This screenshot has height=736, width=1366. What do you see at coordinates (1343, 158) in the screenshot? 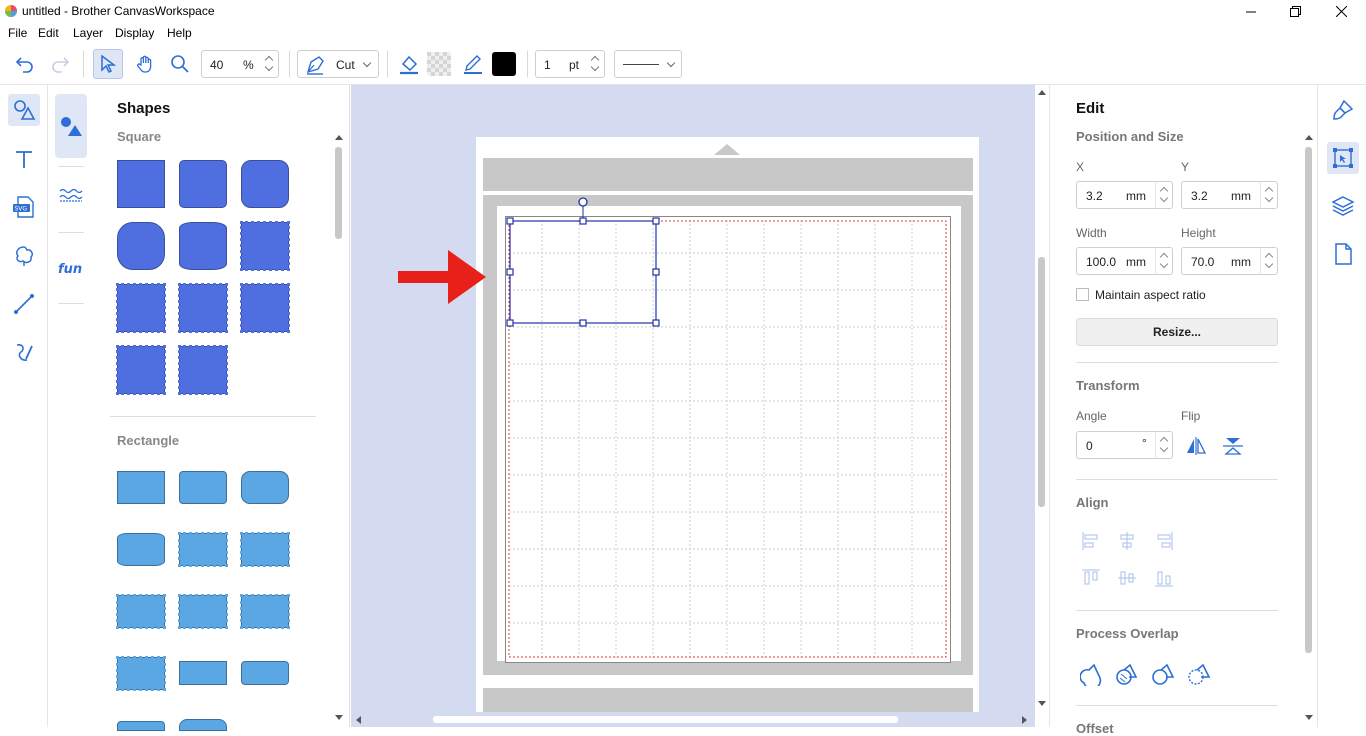
I see `edit-panel-button` at bounding box center [1343, 158].